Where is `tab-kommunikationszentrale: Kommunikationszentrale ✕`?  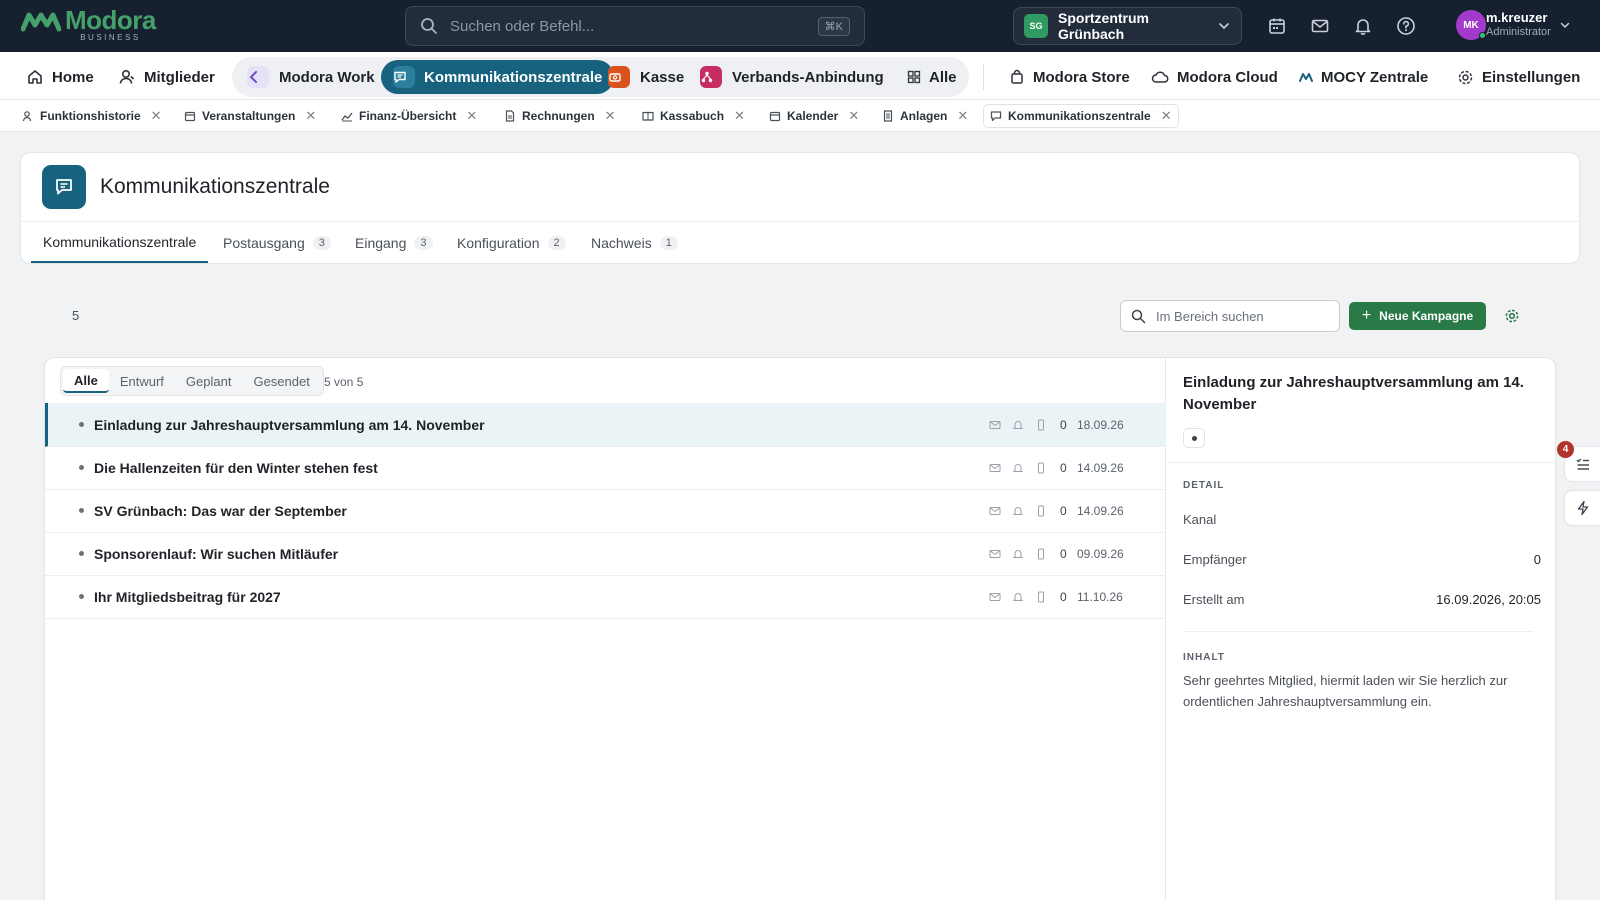 tab-kommunikationszentrale: Kommunikationszentrale ✕ is located at coordinates (1081, 116).